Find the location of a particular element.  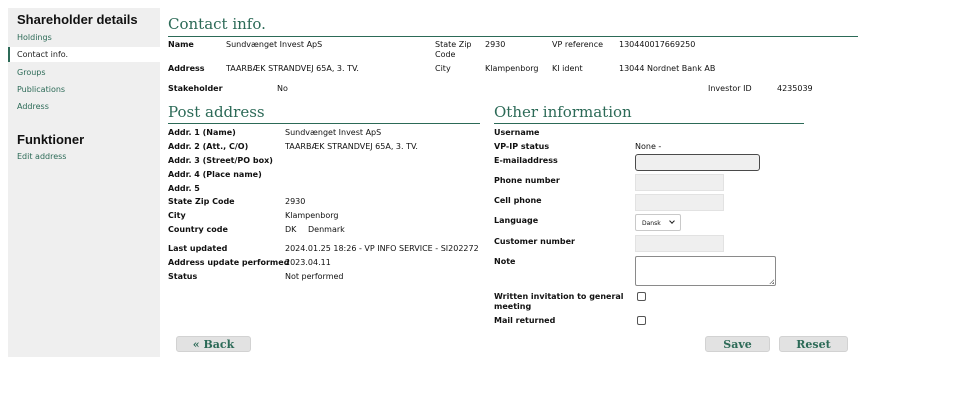

save-button: Save is located at coordinates (737, 344).